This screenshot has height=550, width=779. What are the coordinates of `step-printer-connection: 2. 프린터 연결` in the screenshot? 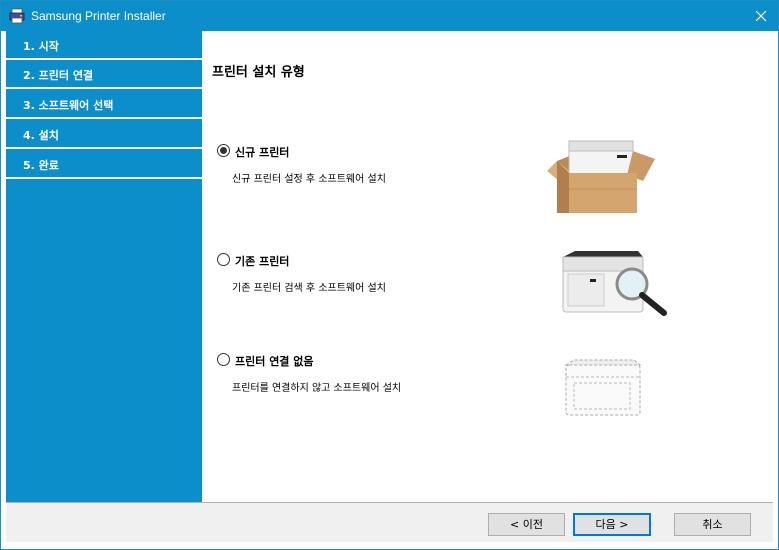 It's located at (104, 74).